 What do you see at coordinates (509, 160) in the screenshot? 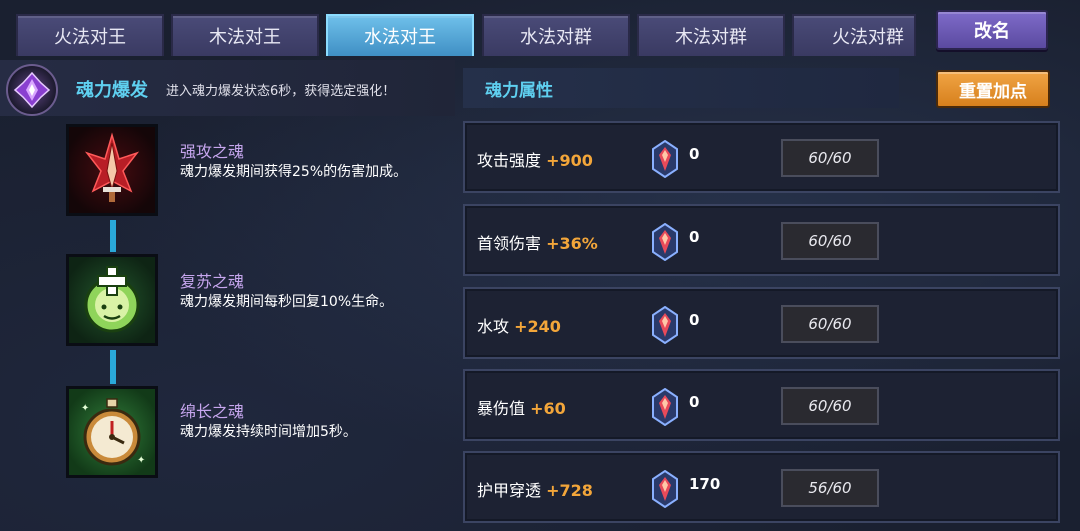
I see `attribute-name: 攻击强度` at bounding box center [509, 160].